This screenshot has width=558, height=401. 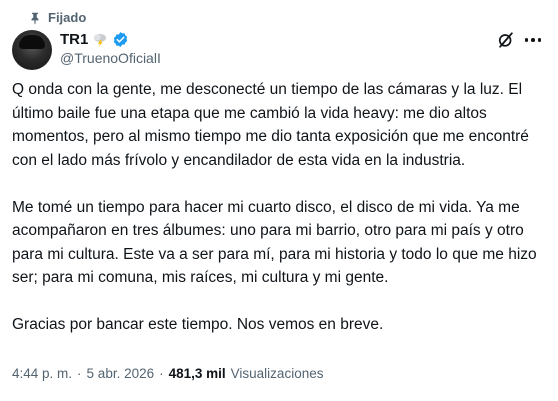 I want to click on pin-icon, so click(x=35, y=18).